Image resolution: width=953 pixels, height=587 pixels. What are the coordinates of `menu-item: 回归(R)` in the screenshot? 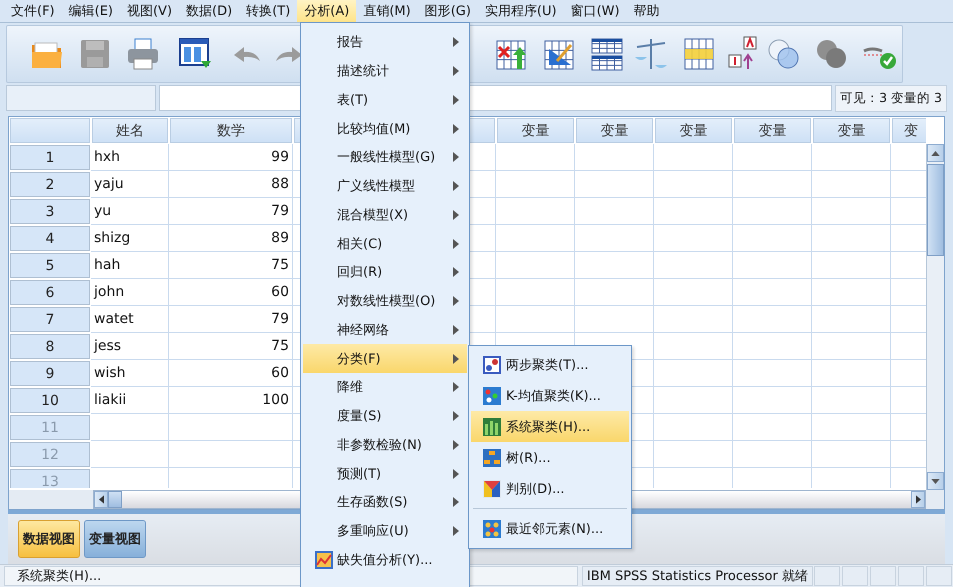 It's located at (385, 272).